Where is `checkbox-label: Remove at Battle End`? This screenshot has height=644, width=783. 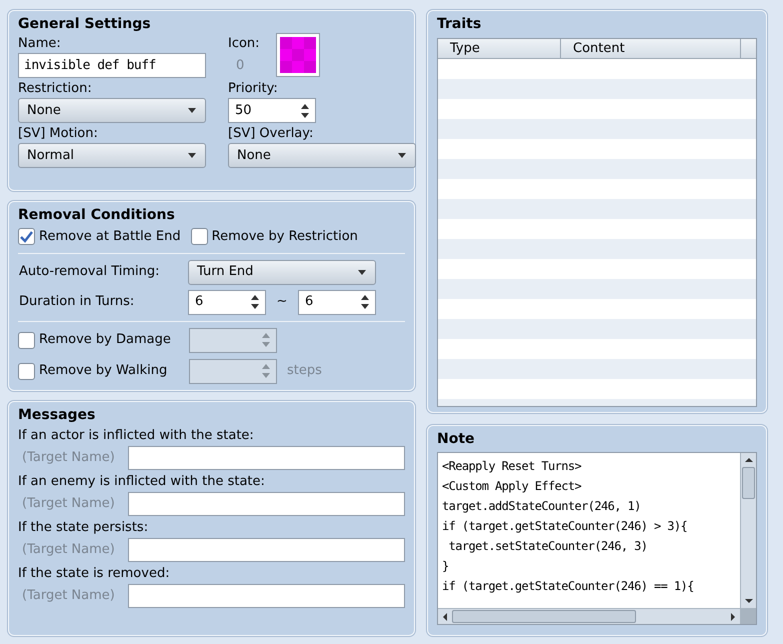
checkbox-label: Remove at Battle End is located at coordinates (110, 236).